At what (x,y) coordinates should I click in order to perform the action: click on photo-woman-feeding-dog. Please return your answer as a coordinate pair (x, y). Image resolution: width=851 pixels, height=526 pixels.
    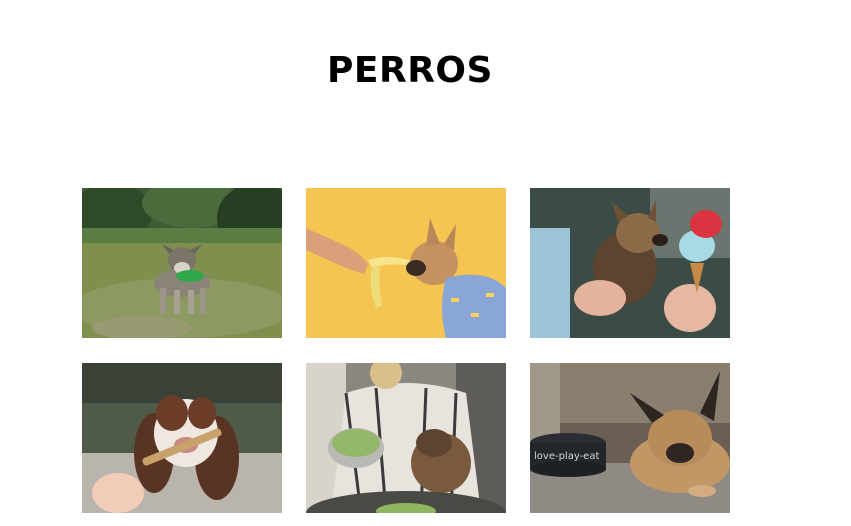
    Looking at the image, I should click on (406, 438).